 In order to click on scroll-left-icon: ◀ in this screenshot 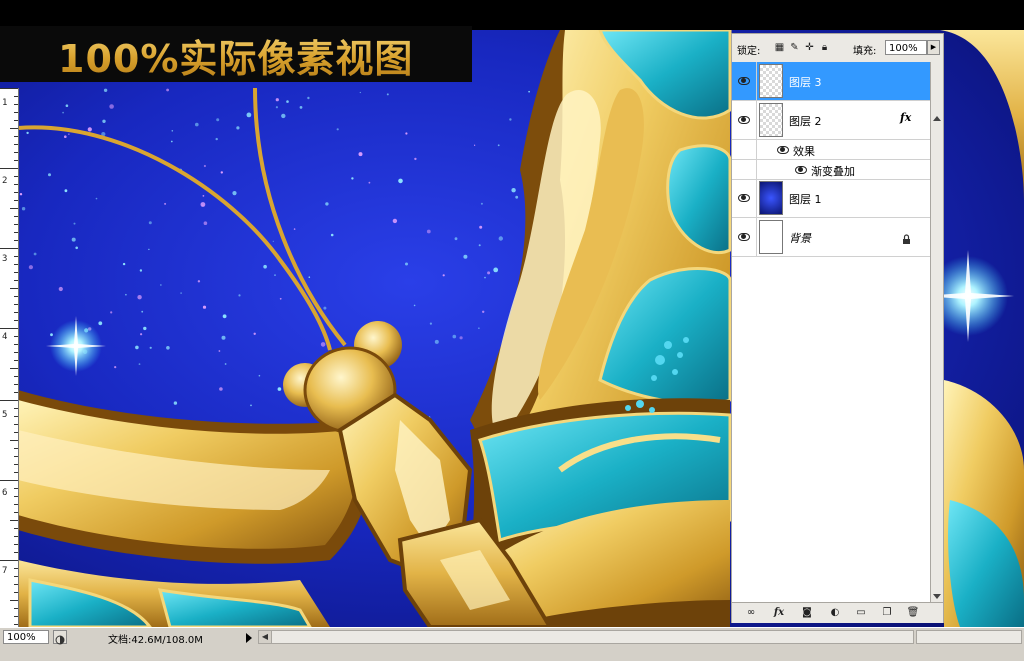, I will do `click(265, 637)`.